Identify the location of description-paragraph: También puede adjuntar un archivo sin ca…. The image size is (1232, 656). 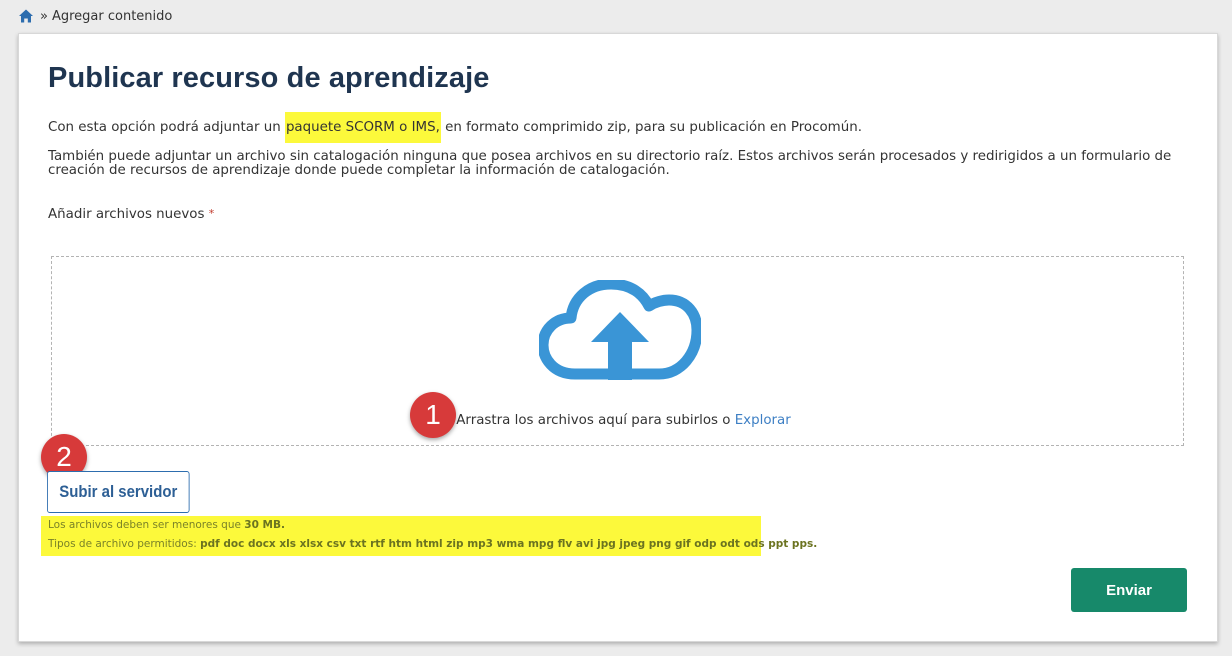
(610, 163).